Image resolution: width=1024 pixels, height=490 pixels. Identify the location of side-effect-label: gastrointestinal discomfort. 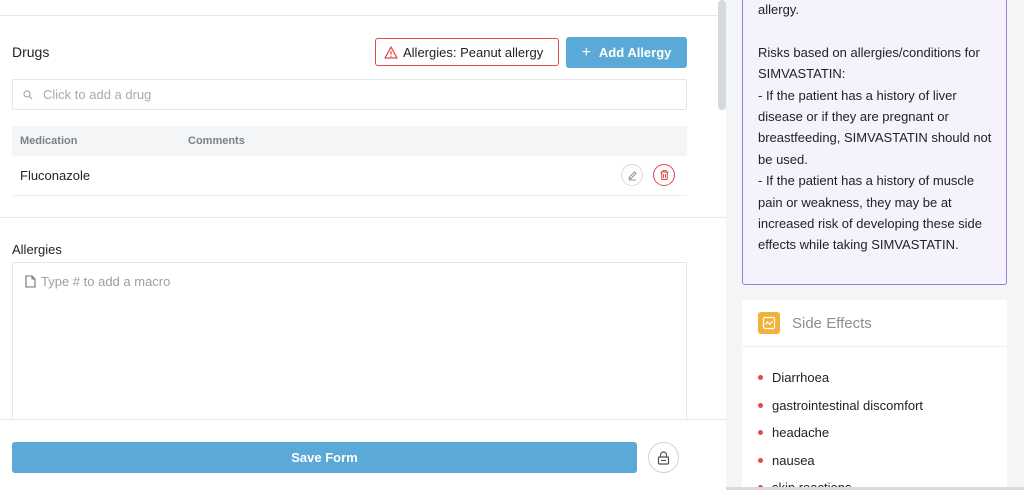
(848, 405).